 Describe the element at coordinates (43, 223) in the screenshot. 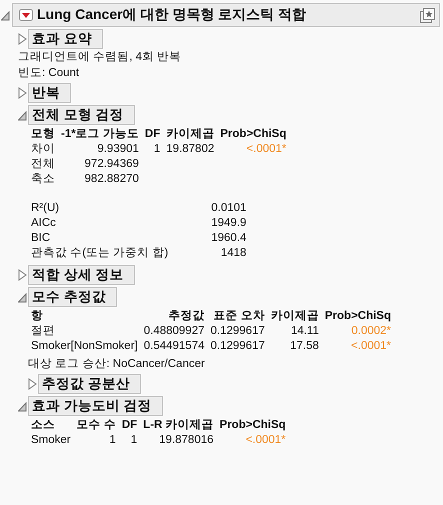

I see `table-cell-text: AICc` at that location.